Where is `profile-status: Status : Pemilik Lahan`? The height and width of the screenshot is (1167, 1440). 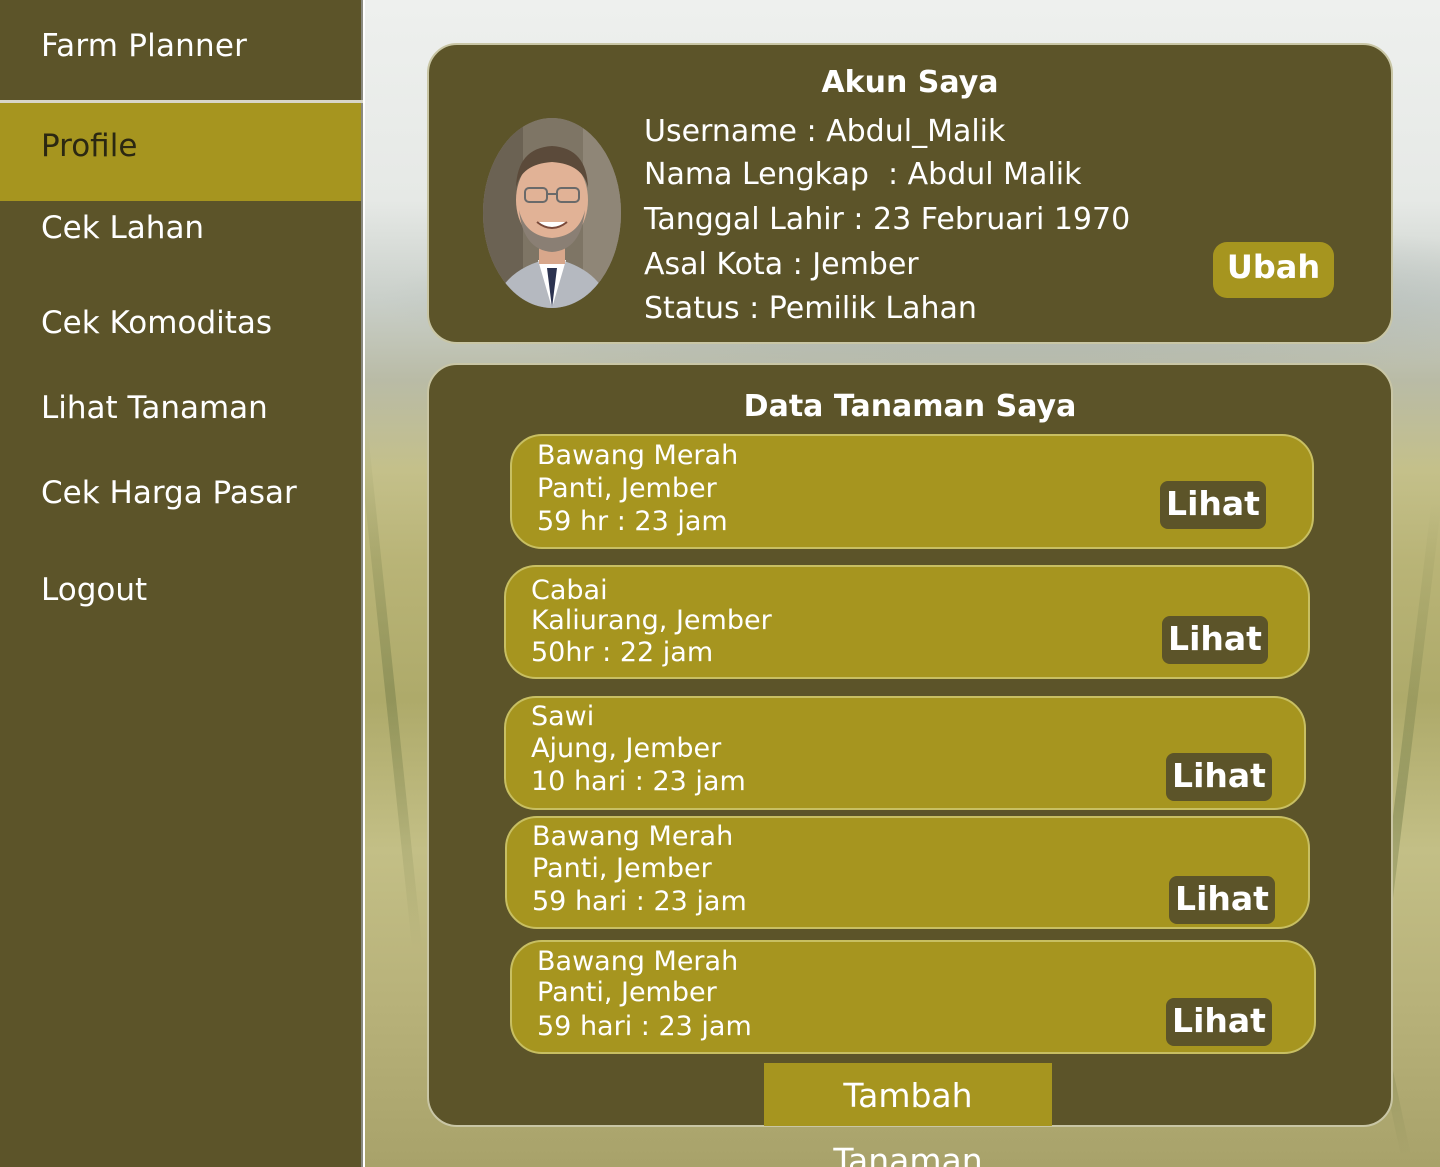 profile-status: Status : Pemilik Lahan is located at coordinates (810, 308).